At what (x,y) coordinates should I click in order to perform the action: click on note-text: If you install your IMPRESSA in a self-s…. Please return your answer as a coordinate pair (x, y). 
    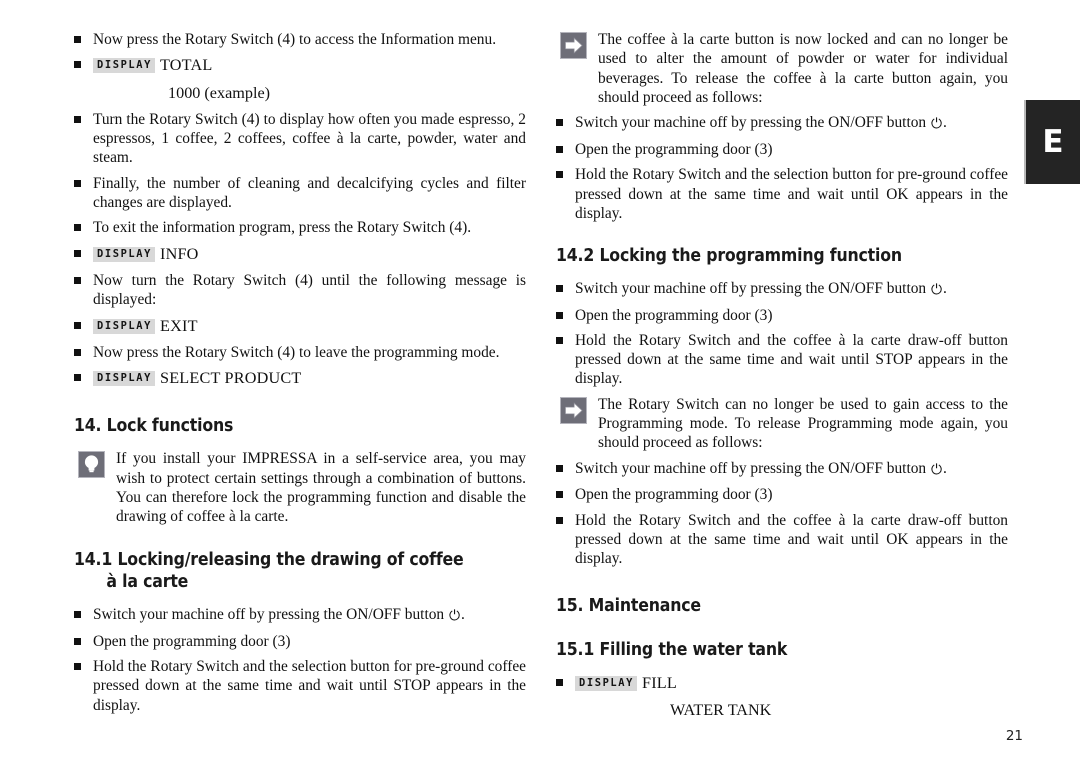
    Looking at the image, I should click on (321, 488).